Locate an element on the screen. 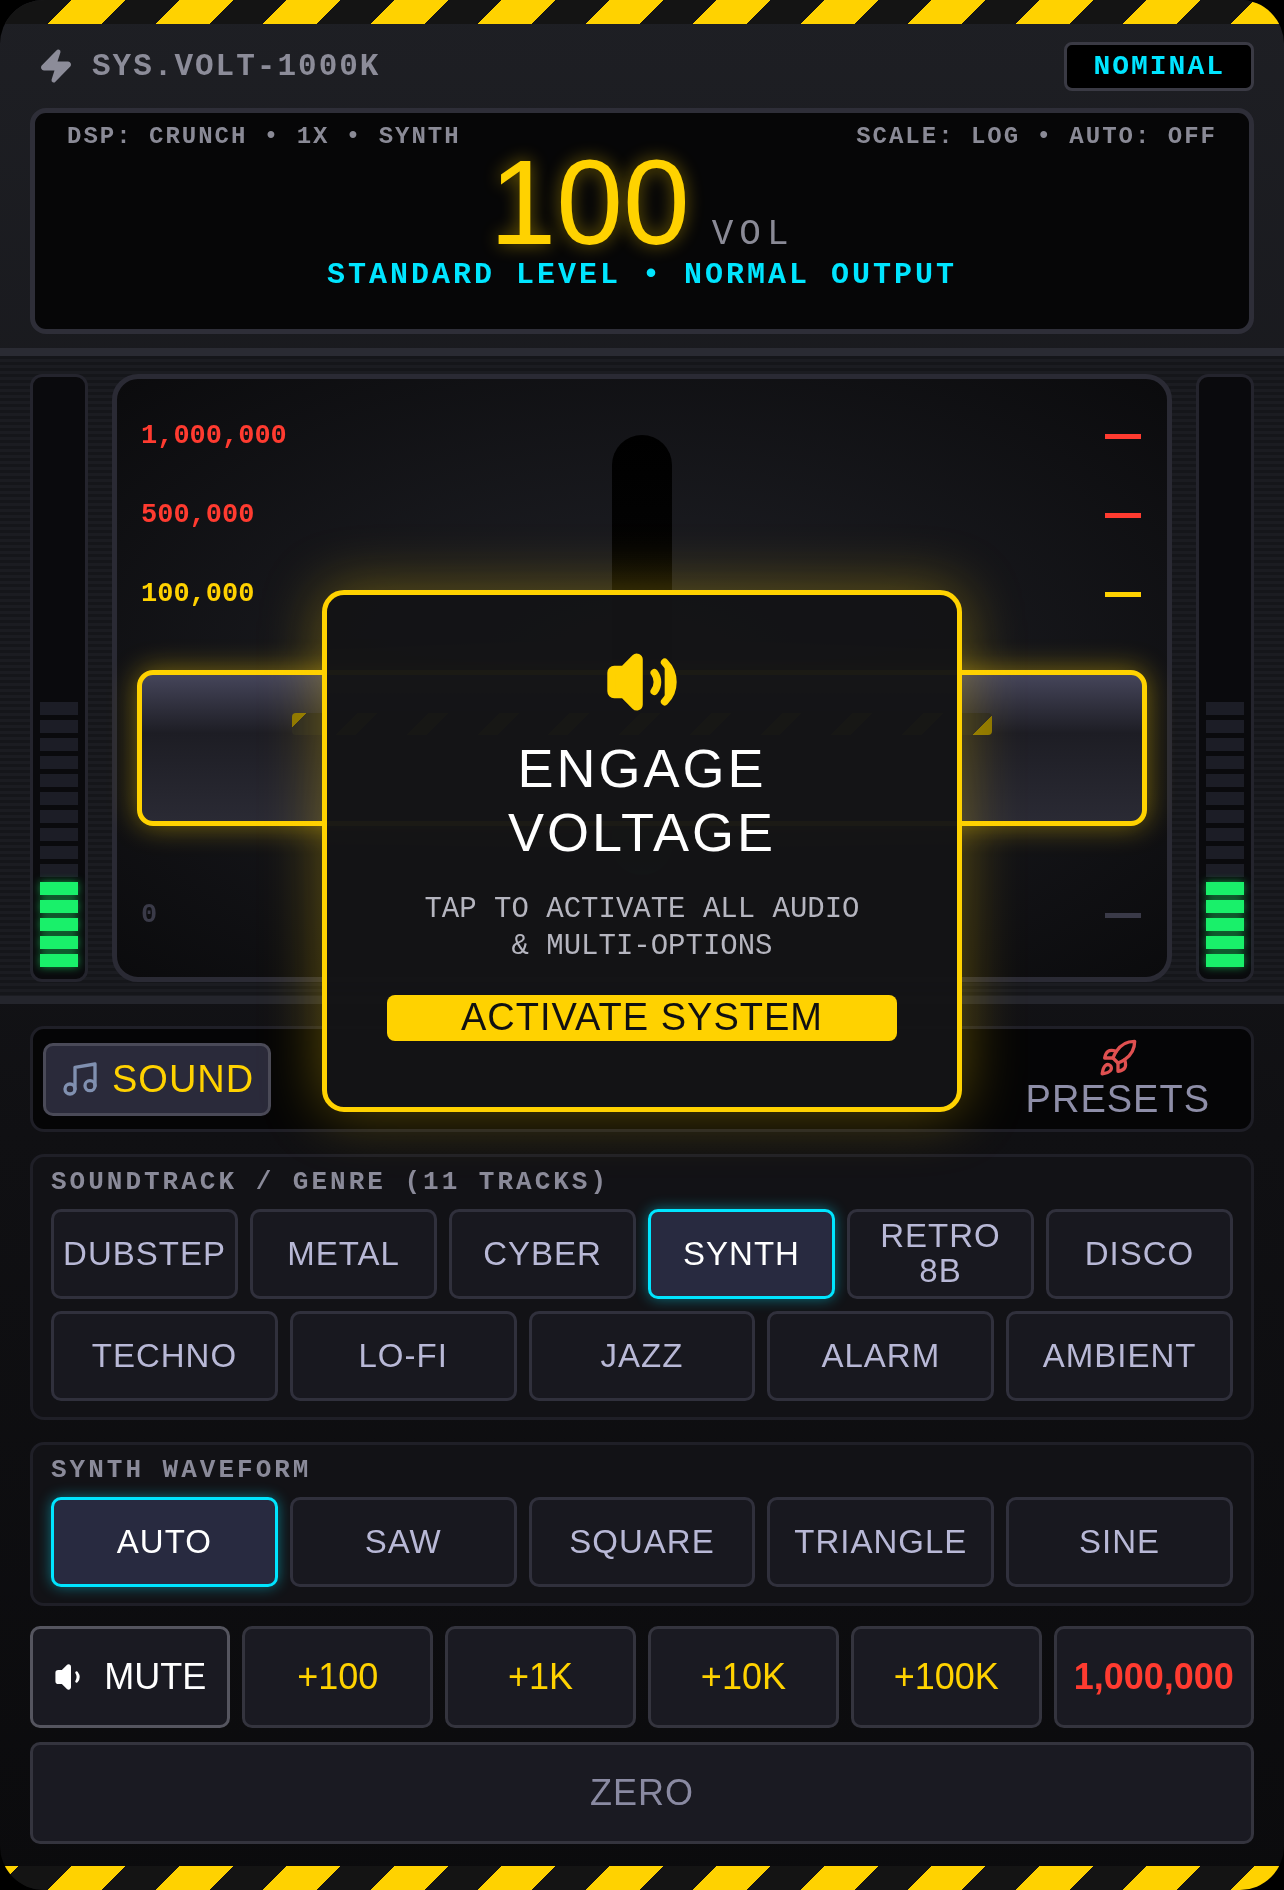  dialog-title: ENGAGE VOLTAGE is located at coordinates (642, 800).